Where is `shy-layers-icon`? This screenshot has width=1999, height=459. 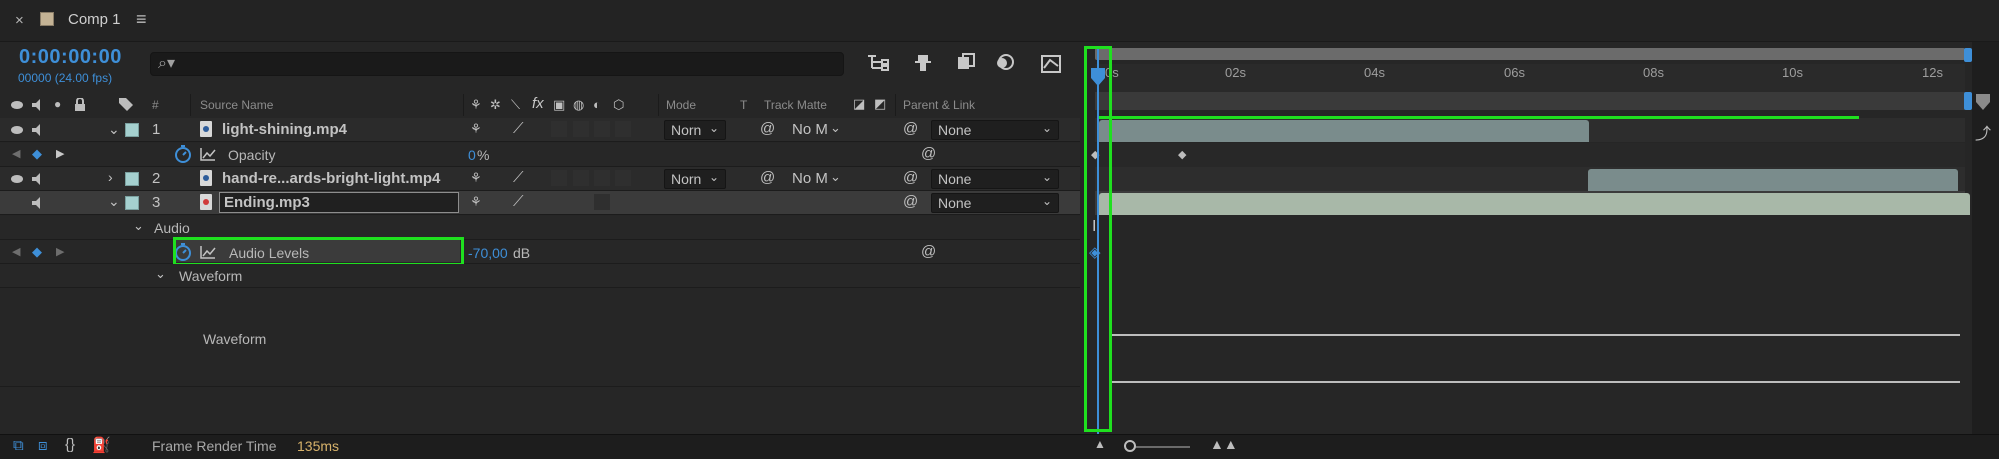
shy-layers-icon is located at coordinates (923, 62).